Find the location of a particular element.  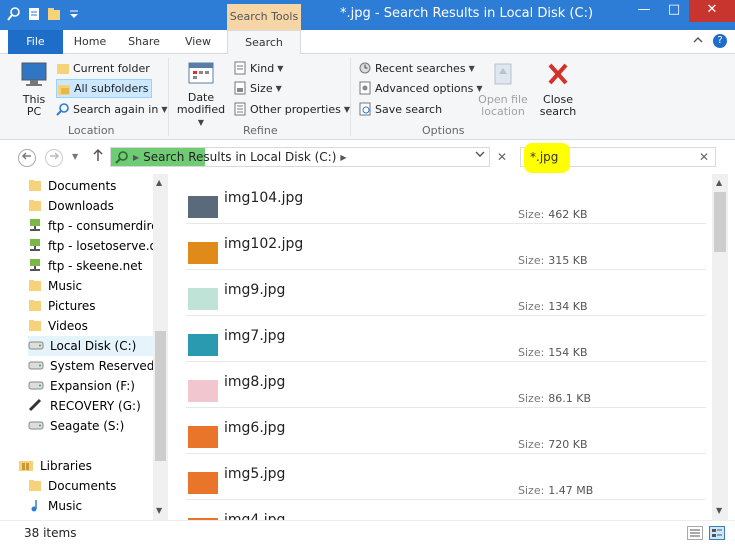

drive-icon is located at coordinates (36, 366).